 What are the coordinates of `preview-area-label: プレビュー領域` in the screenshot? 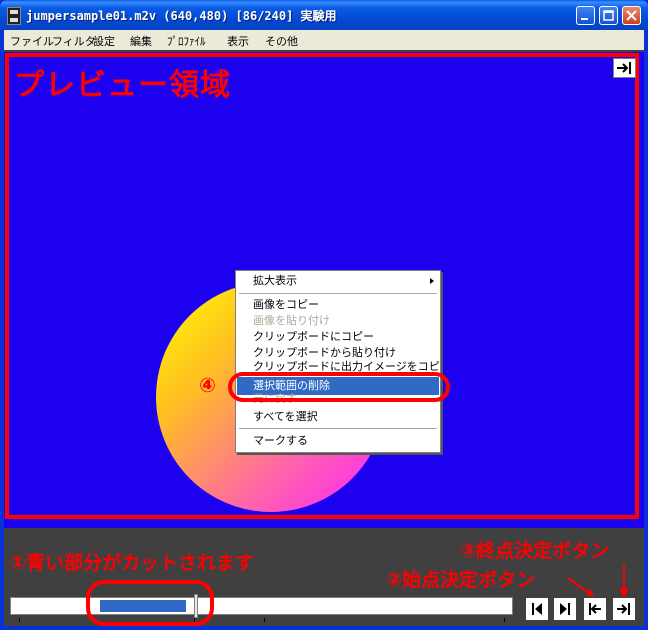 It's located at (122, 85).